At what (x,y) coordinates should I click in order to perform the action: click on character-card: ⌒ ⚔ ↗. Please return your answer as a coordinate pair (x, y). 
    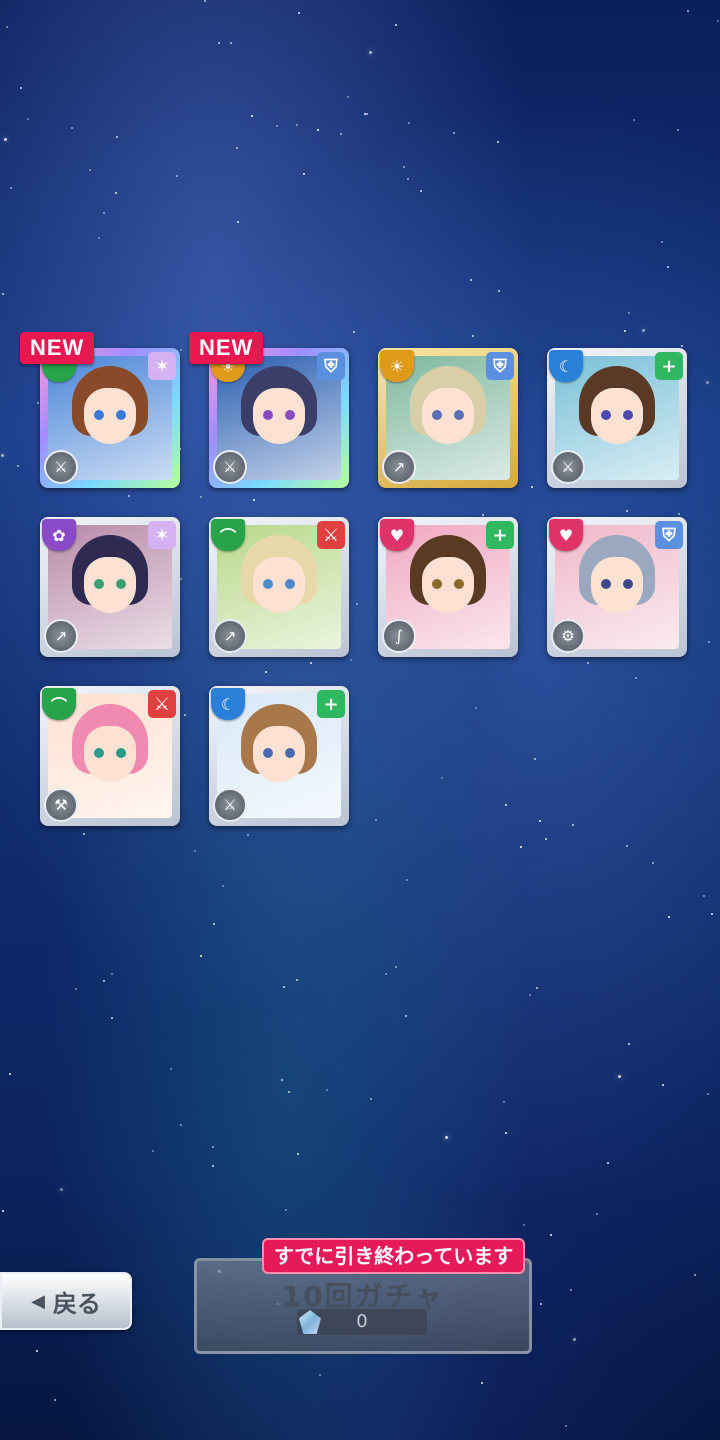
    Looking at the image, I should click on (279, 587).